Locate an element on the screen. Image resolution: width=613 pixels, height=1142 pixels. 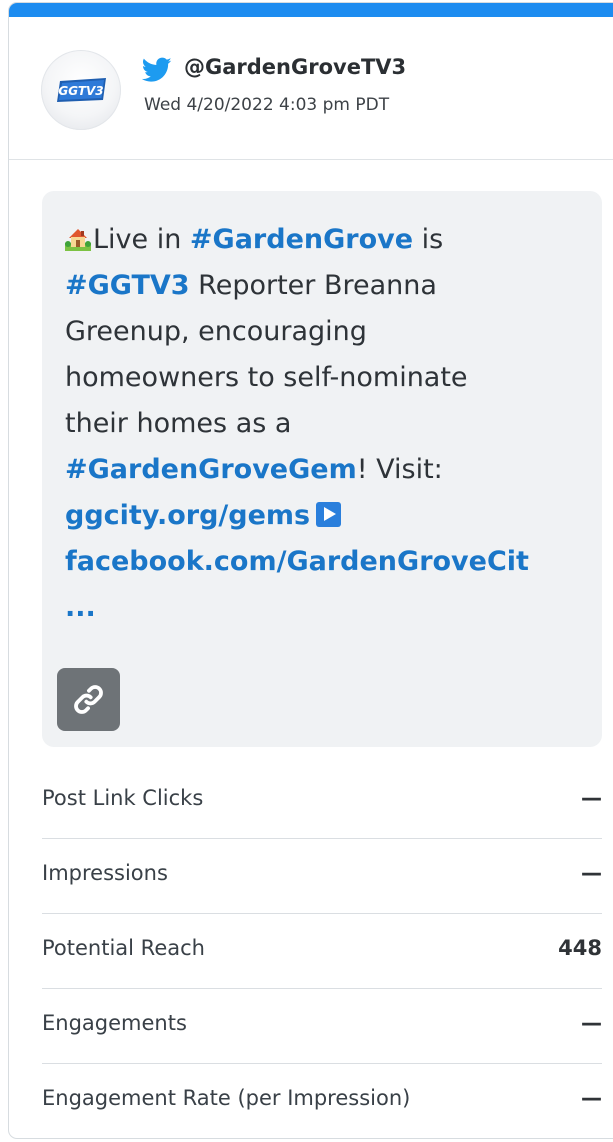
card-accent-bar is located at coordinates (311, 10).